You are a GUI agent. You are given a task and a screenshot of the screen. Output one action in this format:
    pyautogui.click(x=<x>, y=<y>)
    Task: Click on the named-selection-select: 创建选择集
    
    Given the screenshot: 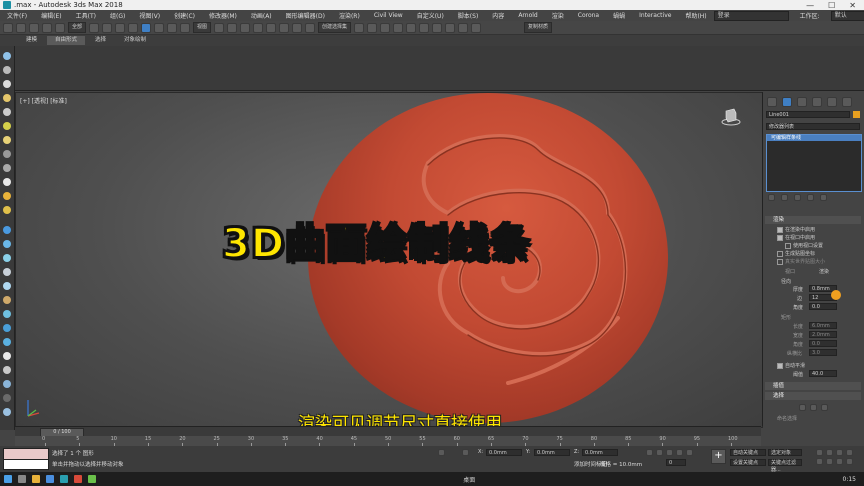 What is the action you would take?
    pyautogui.click(x=335, y=27)
    